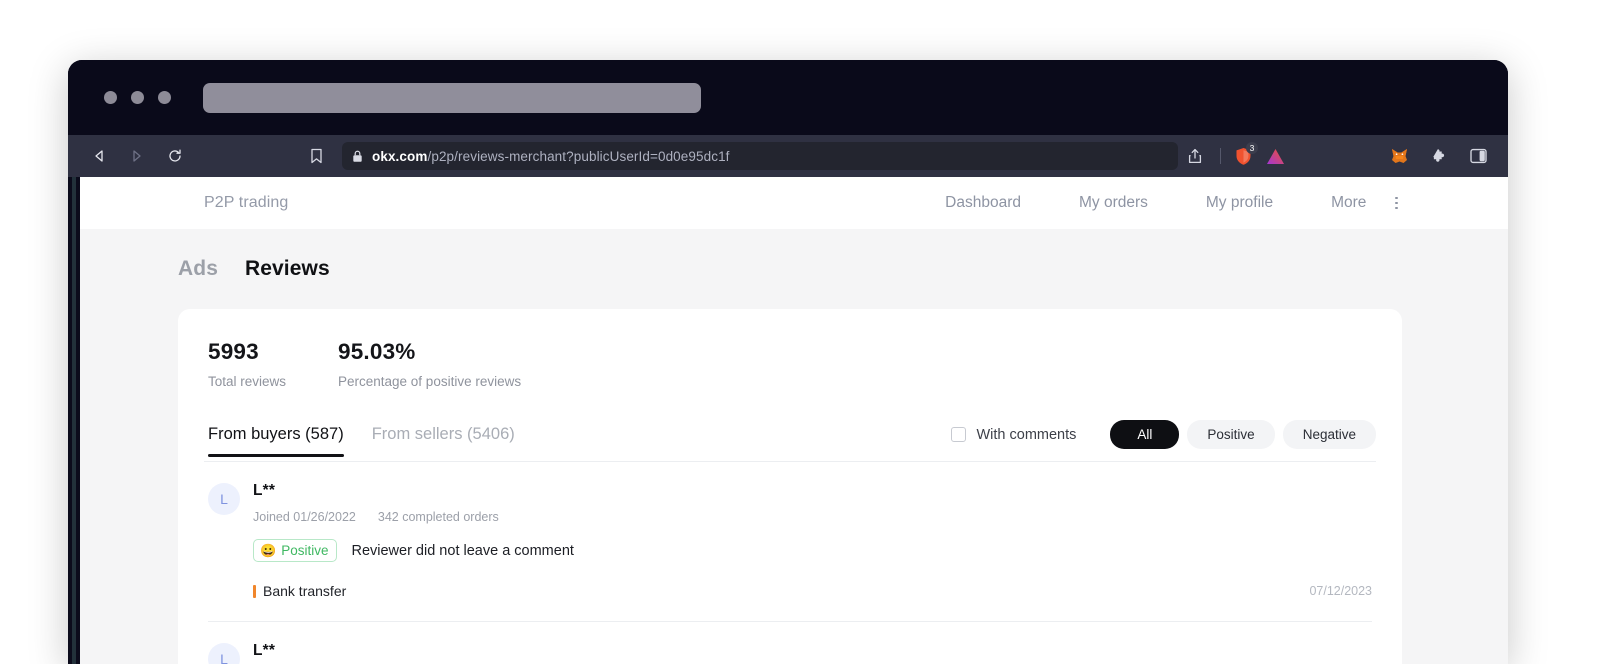 The image size is (1600, 664). What do you see at coordinates (1398, 203) in the screenshot?
I see `more-vertical-dots-icon` at bounding box center [1398, 203].